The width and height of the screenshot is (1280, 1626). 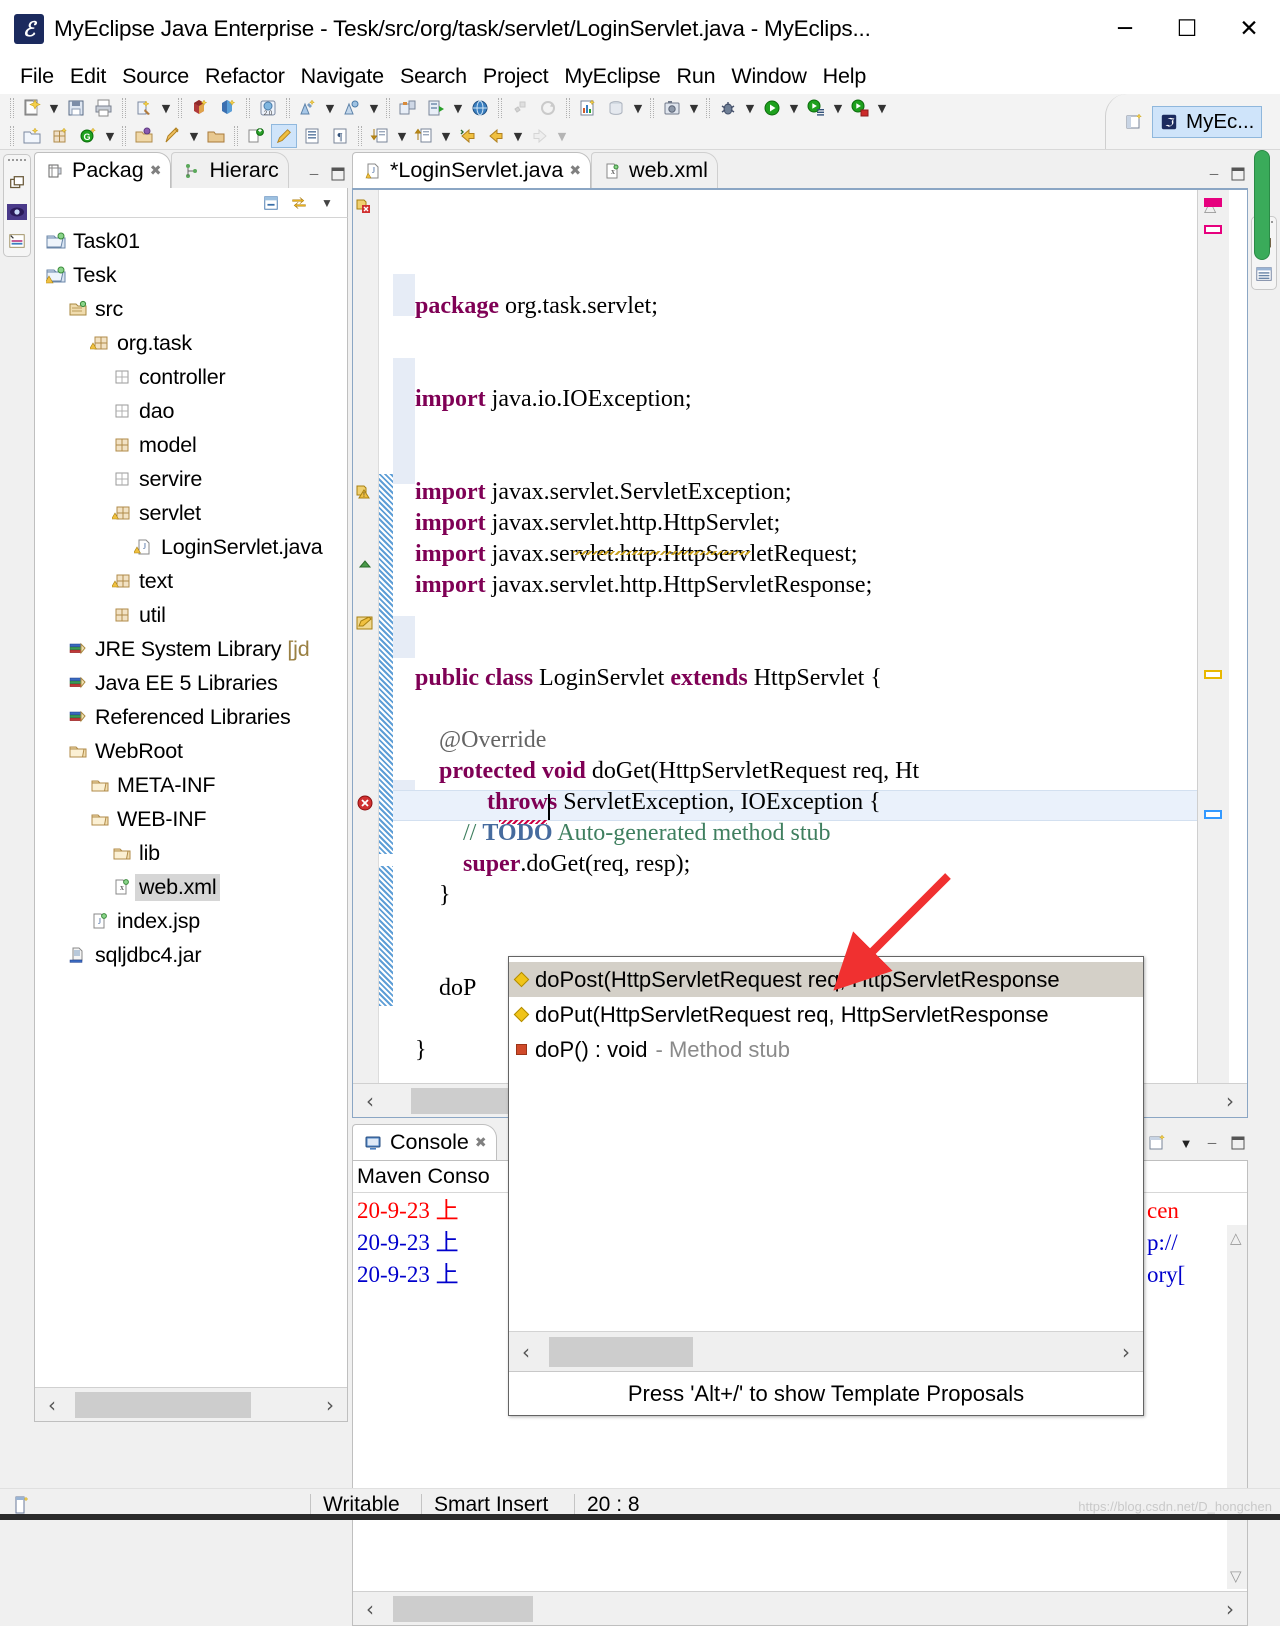 What do you see at coordinates (32, 108) in the screenshot?
I see `new-wizard-icon` at bounding box center [32, 108].